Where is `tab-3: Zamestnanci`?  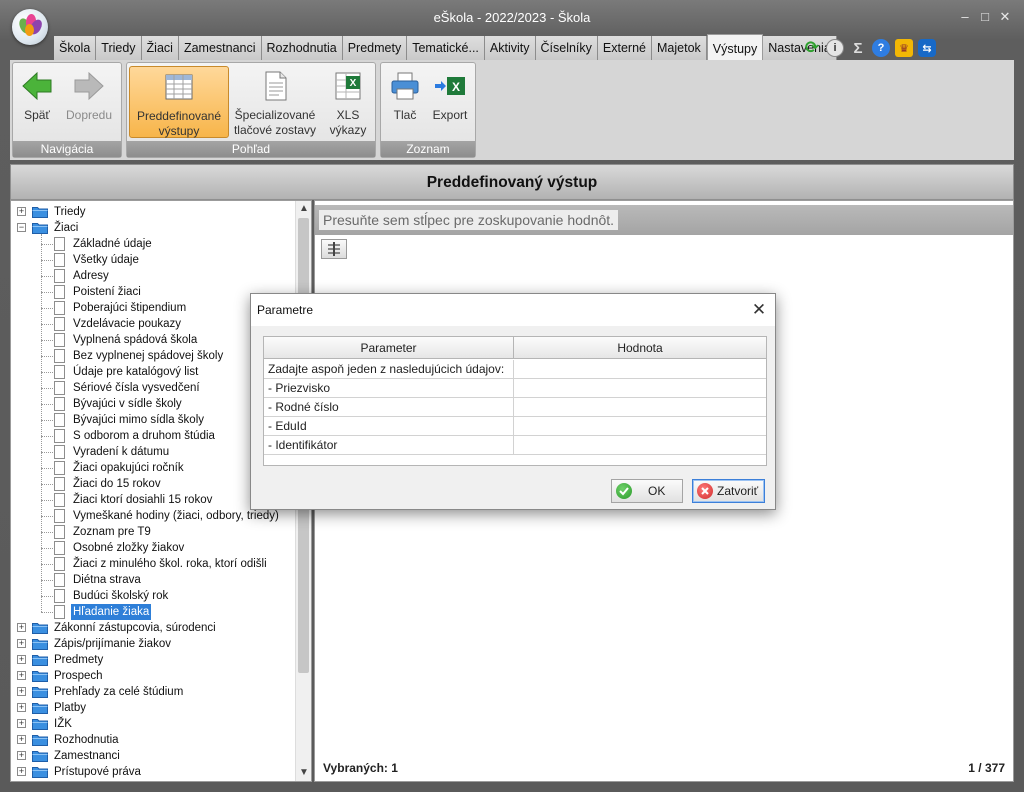 tab-3: Zamestnanci is located at coordinates (220, 48).